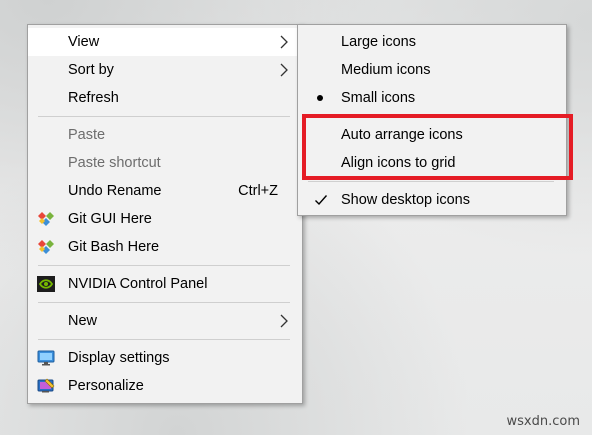 The width and height of the screenshot is (592, 435). I want to click on menu-item-label: Personalize, so click(106, 386).